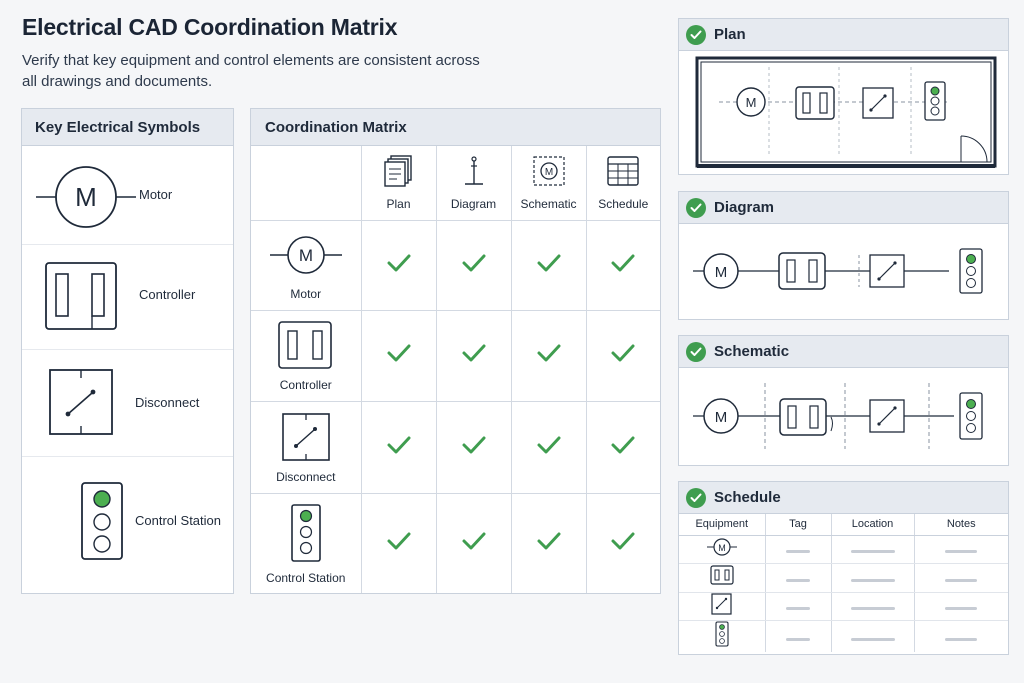  I want to click on schematic-preview-panel: Schematic M, so click(843, 400).